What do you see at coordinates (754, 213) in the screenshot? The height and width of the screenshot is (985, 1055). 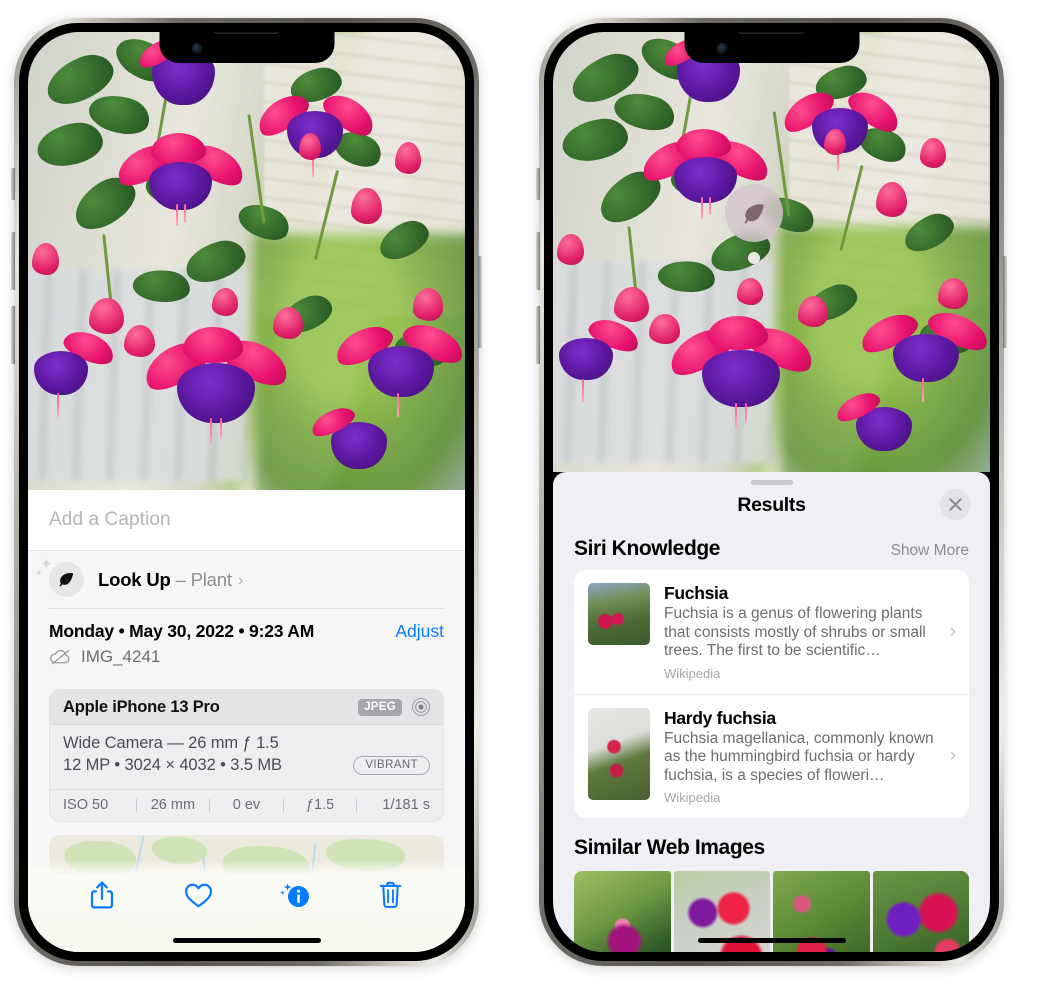 I see `visual-lookup-leaf-badge` at bounding box center [754, 213].